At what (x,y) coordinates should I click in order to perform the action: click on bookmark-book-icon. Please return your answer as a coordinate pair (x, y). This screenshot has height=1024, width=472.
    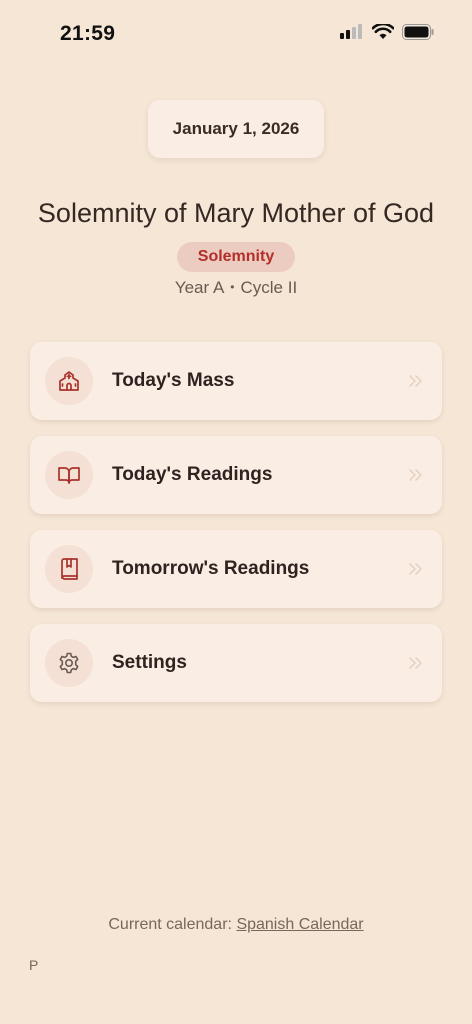
    Looking at the image, I should click on (69, 569).